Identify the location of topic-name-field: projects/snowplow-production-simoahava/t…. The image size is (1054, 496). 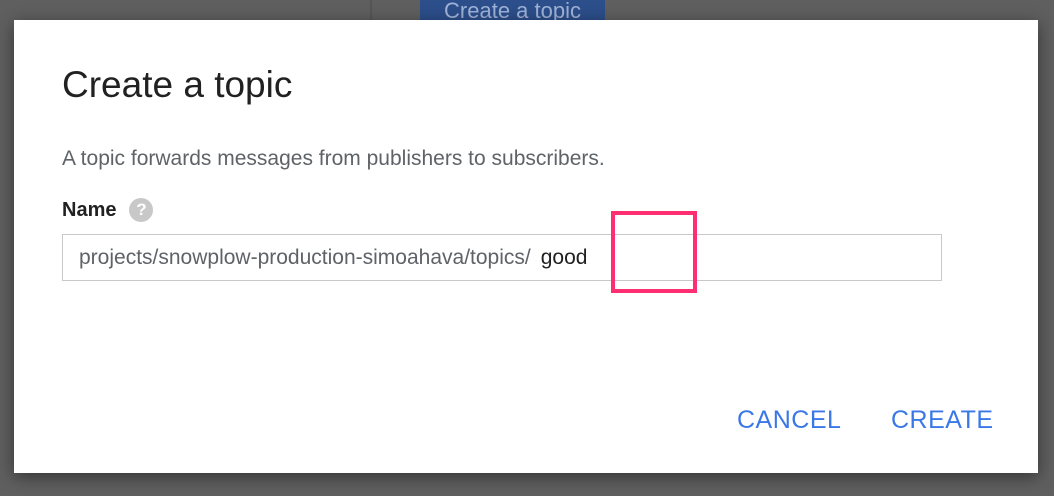
(502, 257).